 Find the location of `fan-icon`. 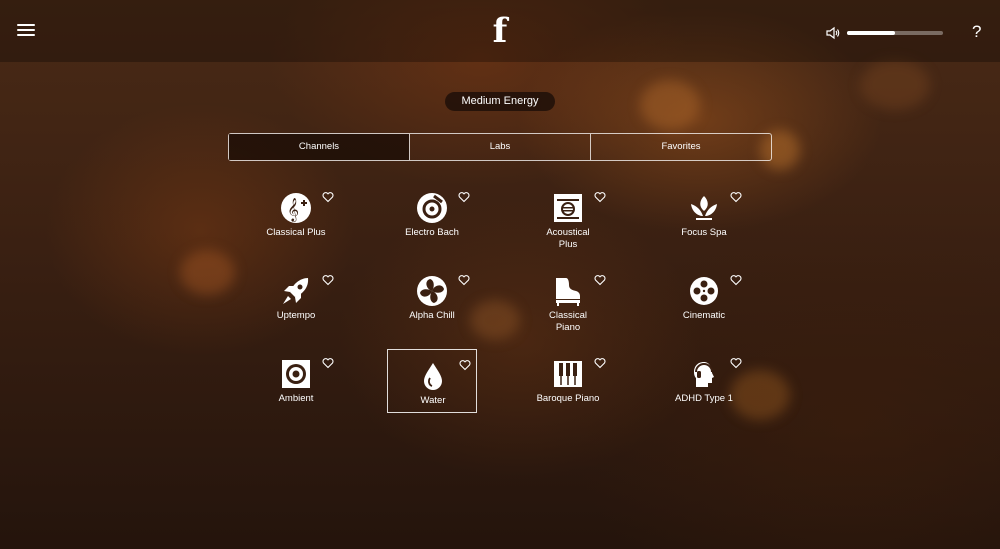

fan-icon is located at coordinates (432, 291).